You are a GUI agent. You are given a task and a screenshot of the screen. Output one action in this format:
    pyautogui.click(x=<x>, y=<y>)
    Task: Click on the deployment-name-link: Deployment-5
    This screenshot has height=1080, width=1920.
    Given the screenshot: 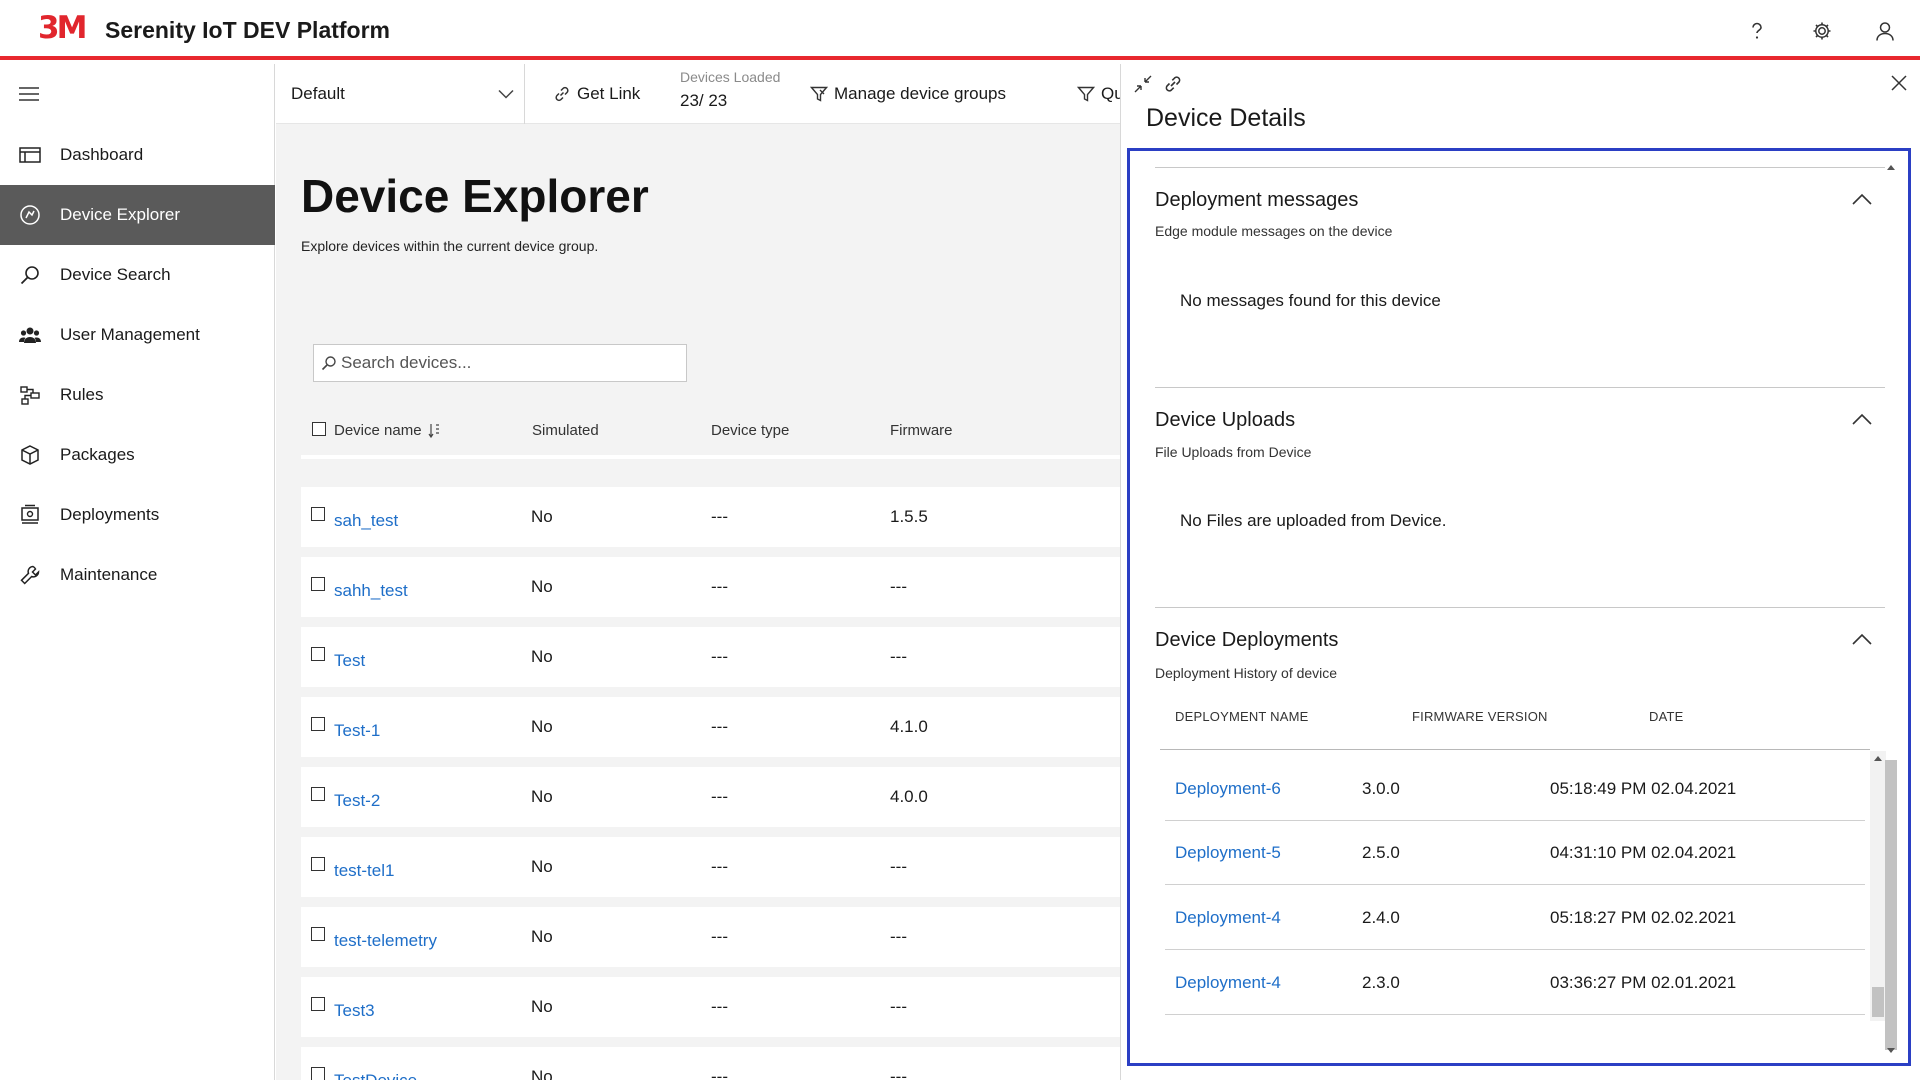 What is the action you would take?
    pyautogui.click(x=1228, y=853)
    